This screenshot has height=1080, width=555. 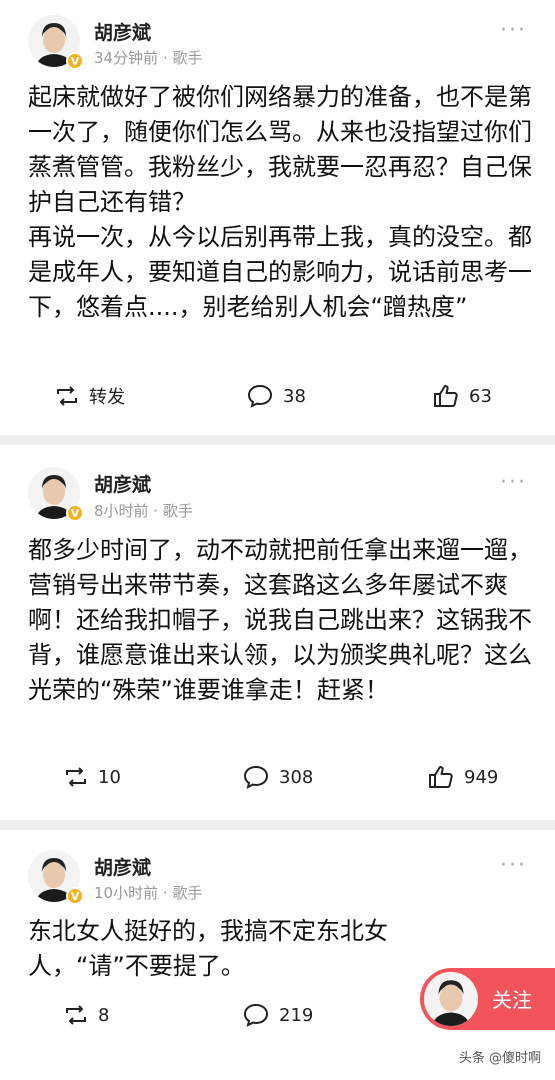 I want to click on post-actions: 10 308 949, so click(x=277, y=777).